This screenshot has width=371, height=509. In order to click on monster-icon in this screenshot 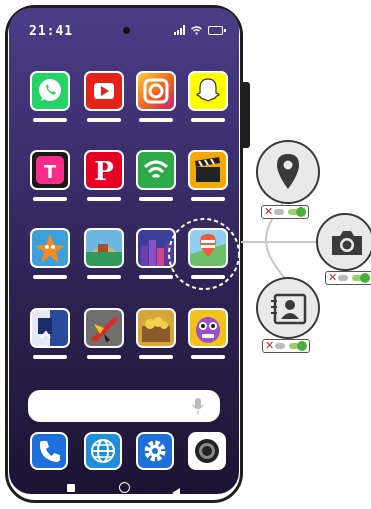, I will do `click(208, 330)`.